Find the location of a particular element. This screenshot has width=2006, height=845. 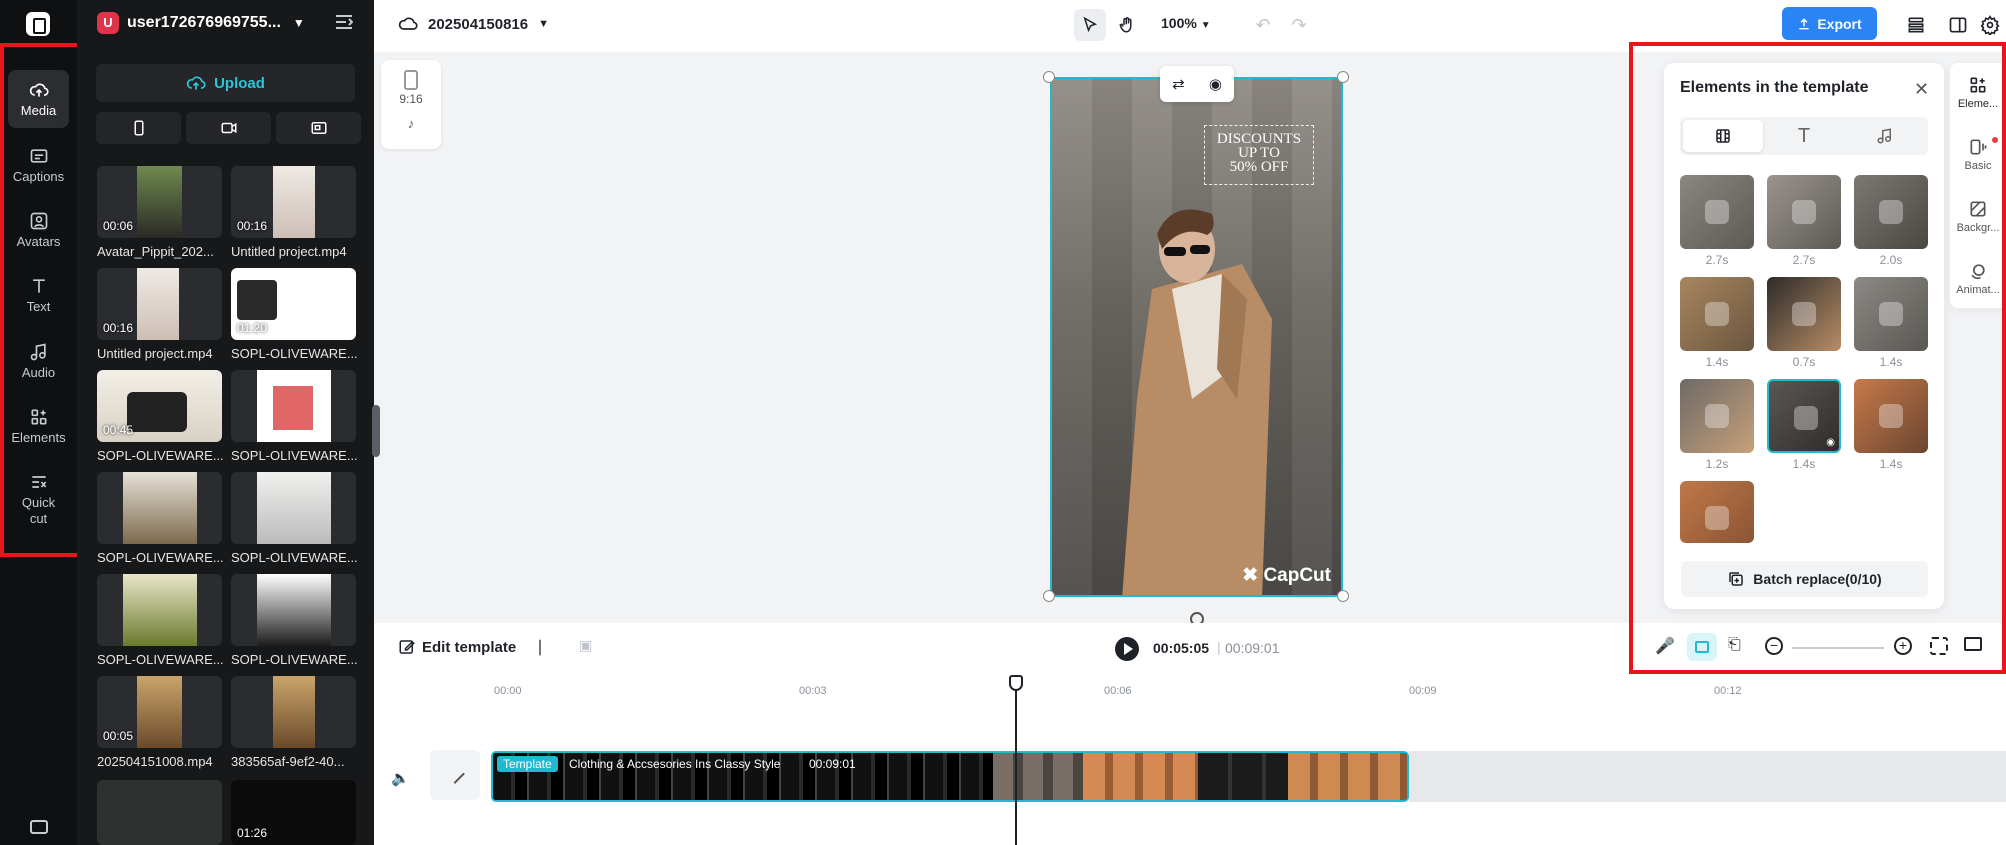

replace-icon: ⇄ is located at coordinates (1178, 84).